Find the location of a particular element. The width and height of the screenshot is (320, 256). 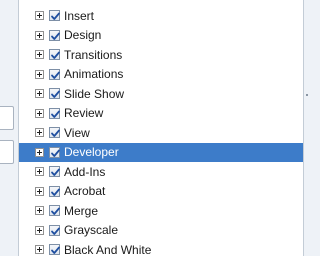

tree-item-label: Add-Ins is located at coordinates (85, 171).